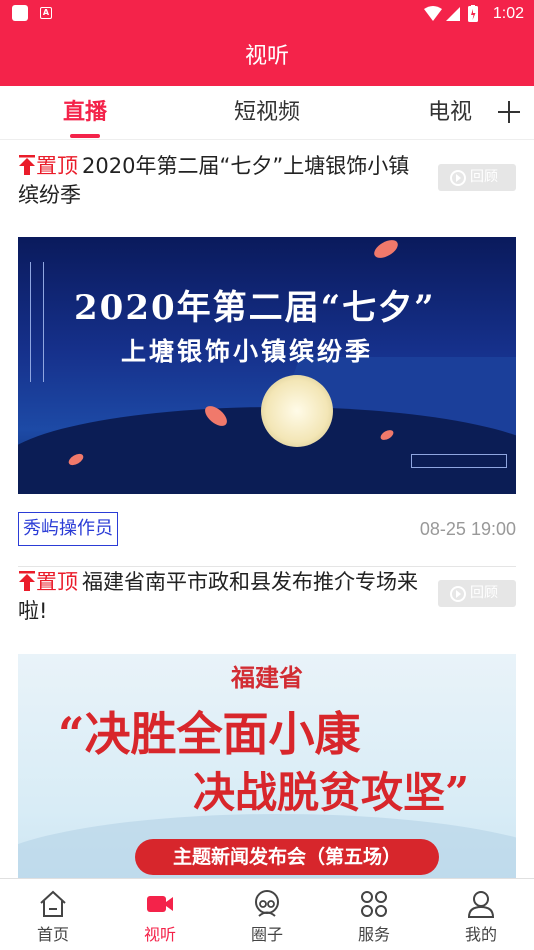 Image resolution: width=534 pixels, height=950 pixels. Describe the element at coordinates (467, 529) in the screenshot. I see `publish-time: 08-25 19:00` at that location.